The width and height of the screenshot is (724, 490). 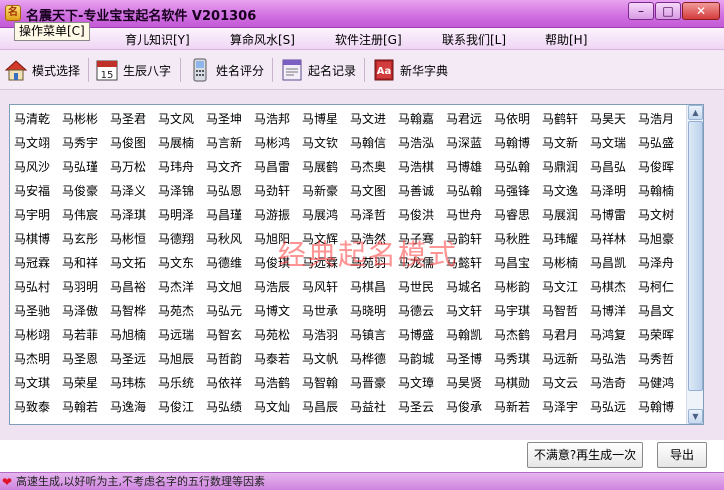 I want to click on name-item: 马睿思, so click(x=512, y=215).